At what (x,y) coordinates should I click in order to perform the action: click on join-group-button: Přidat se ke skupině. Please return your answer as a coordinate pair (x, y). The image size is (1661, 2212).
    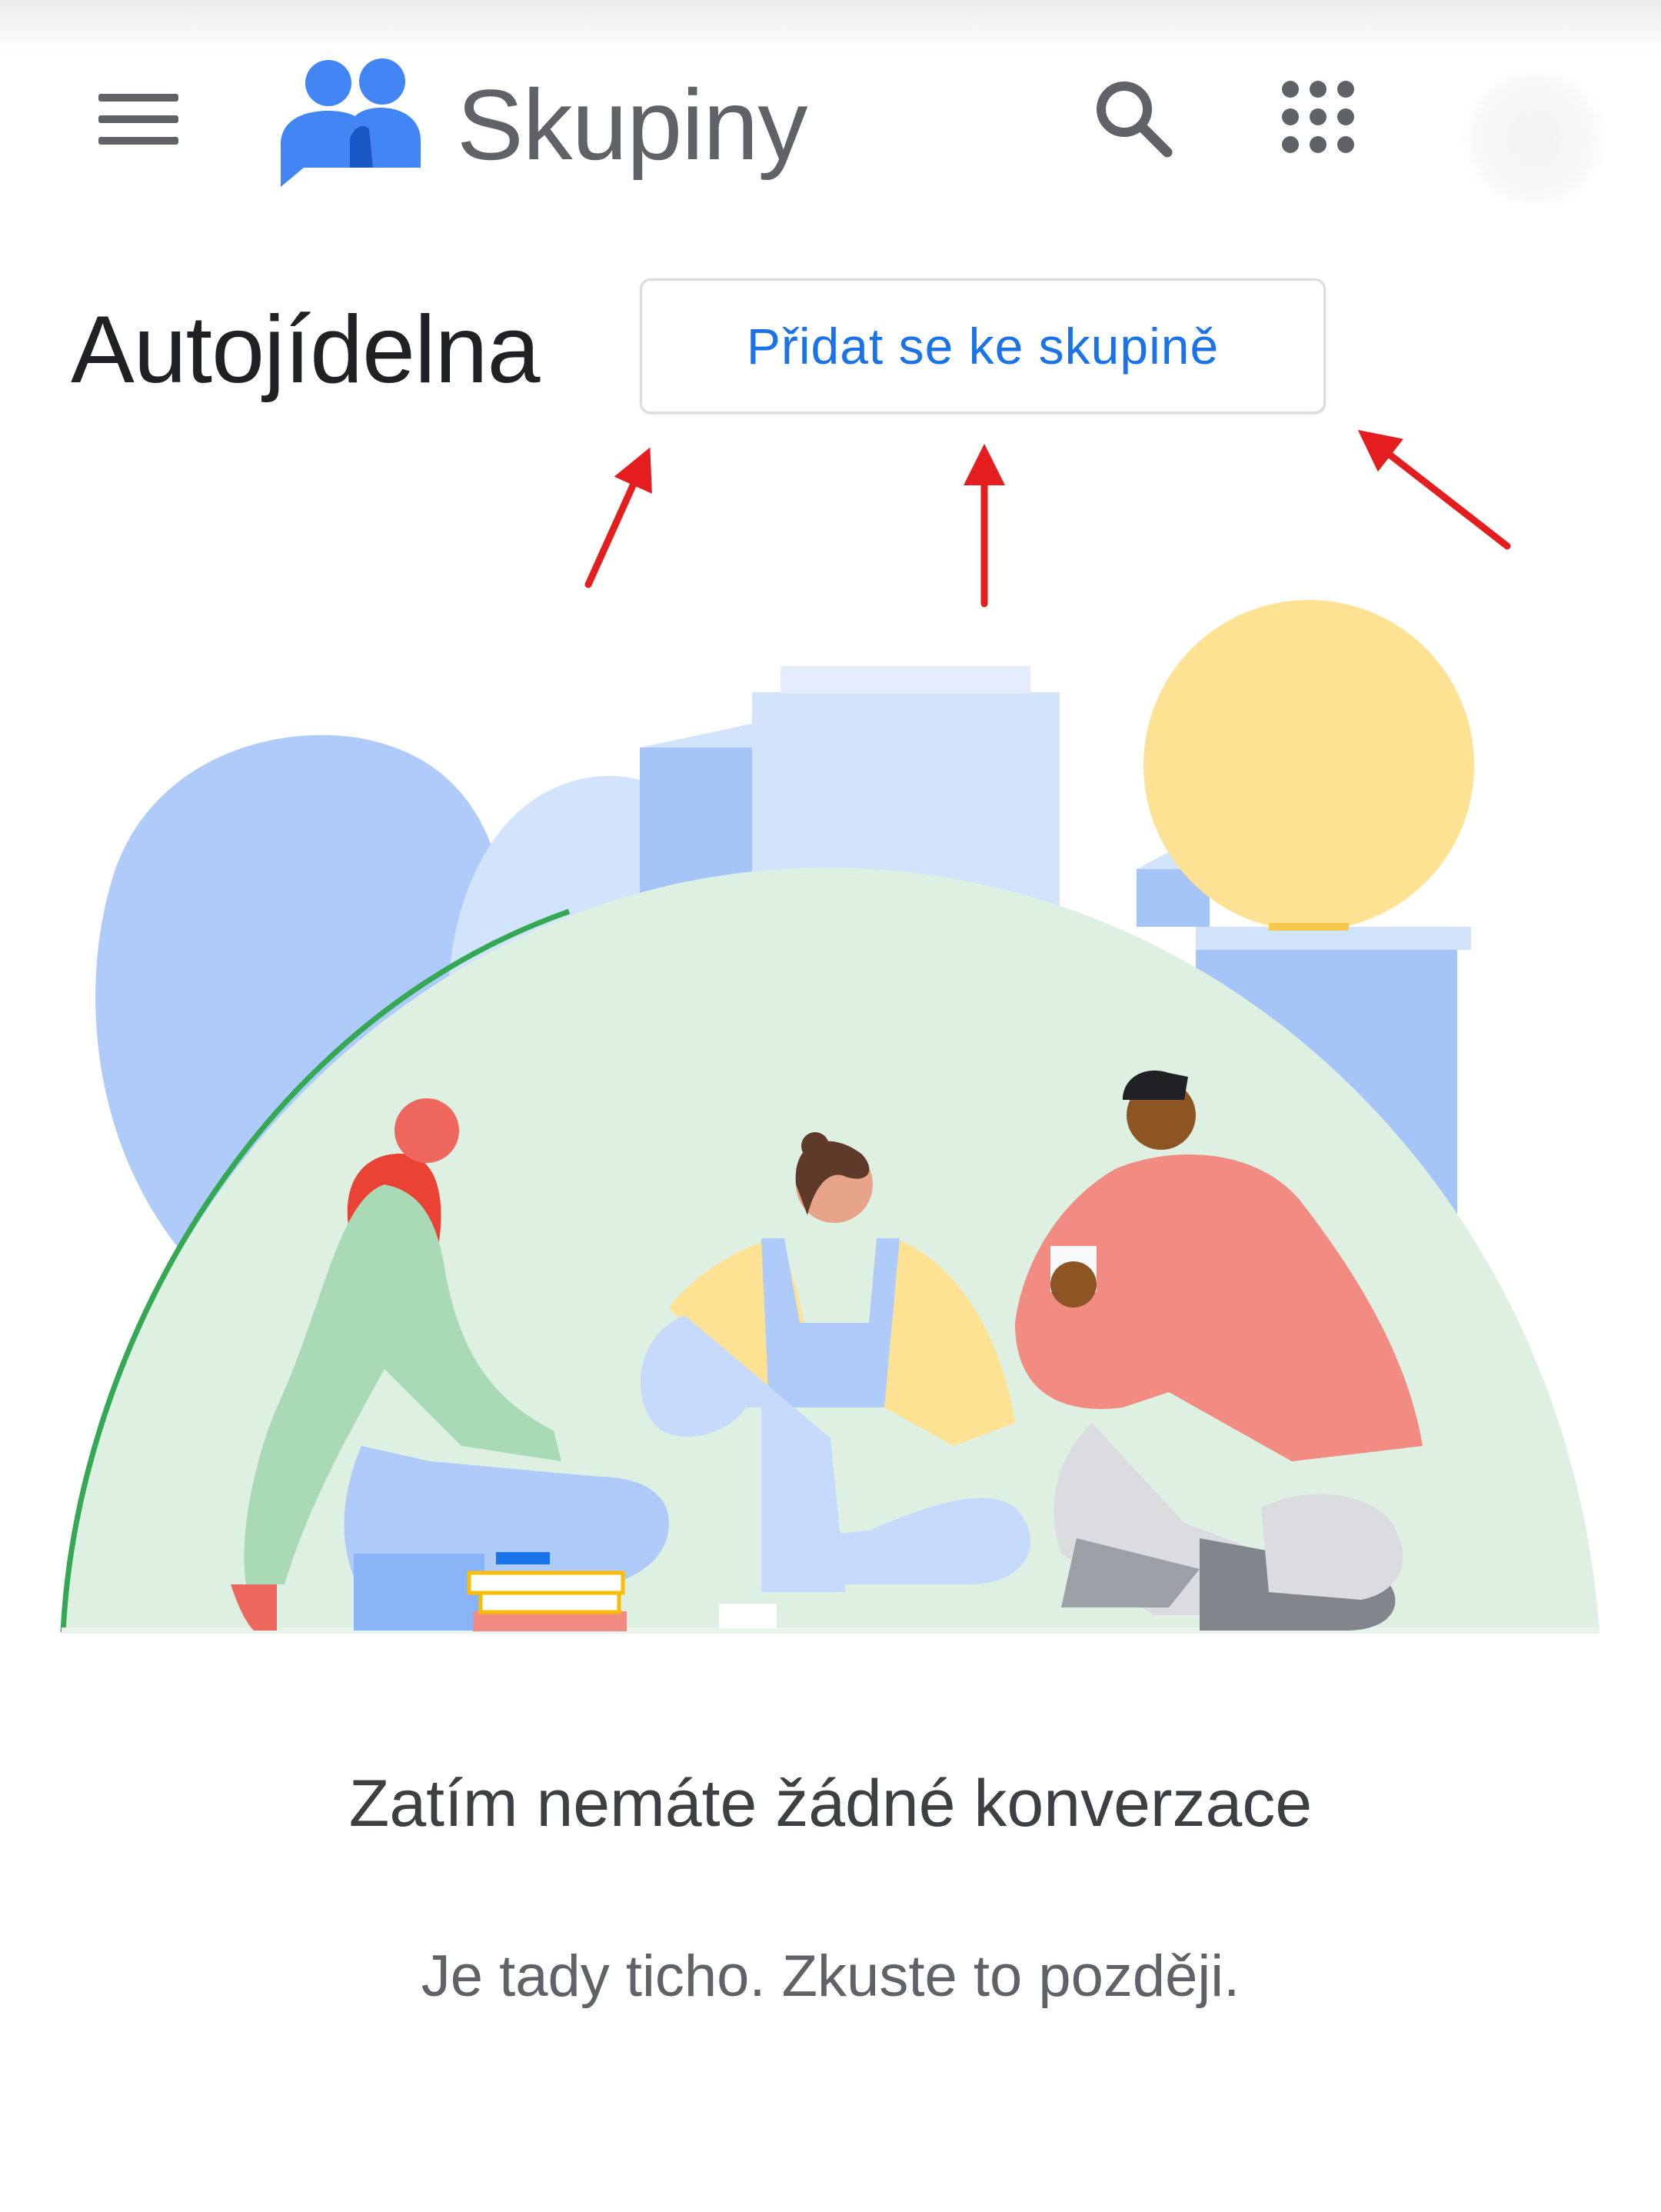
    Looking at the image, I should click on (983, 346).